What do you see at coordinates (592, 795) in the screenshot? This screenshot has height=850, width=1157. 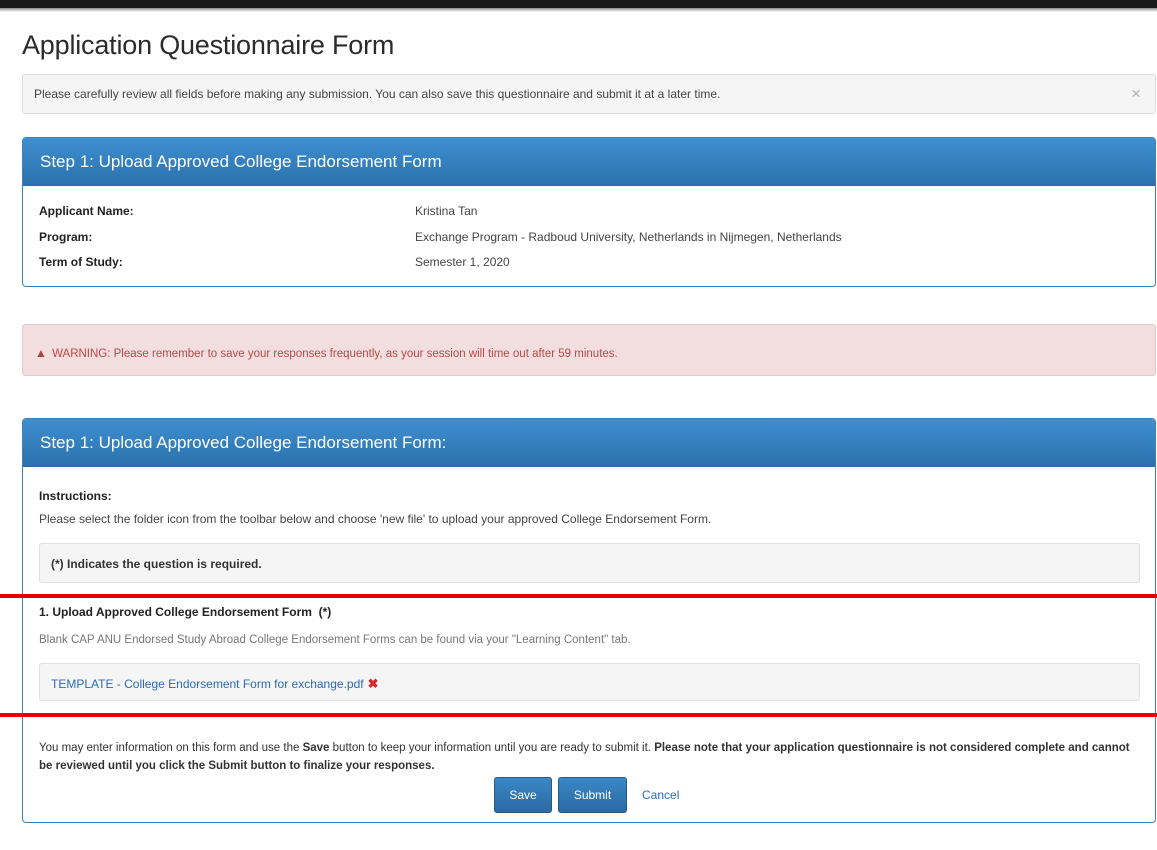 I see `submit-button: Submit` at bounding box center [592, 795].